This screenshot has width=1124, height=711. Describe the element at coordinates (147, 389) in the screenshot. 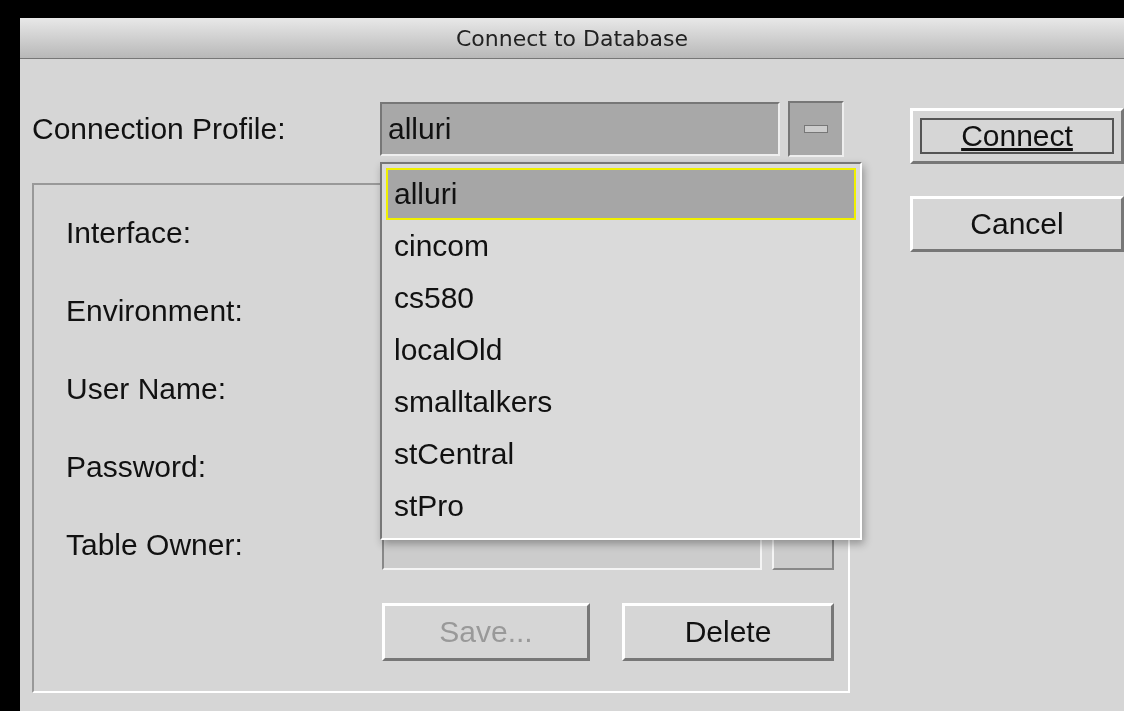

I see `field-label: User Name:` at that location.